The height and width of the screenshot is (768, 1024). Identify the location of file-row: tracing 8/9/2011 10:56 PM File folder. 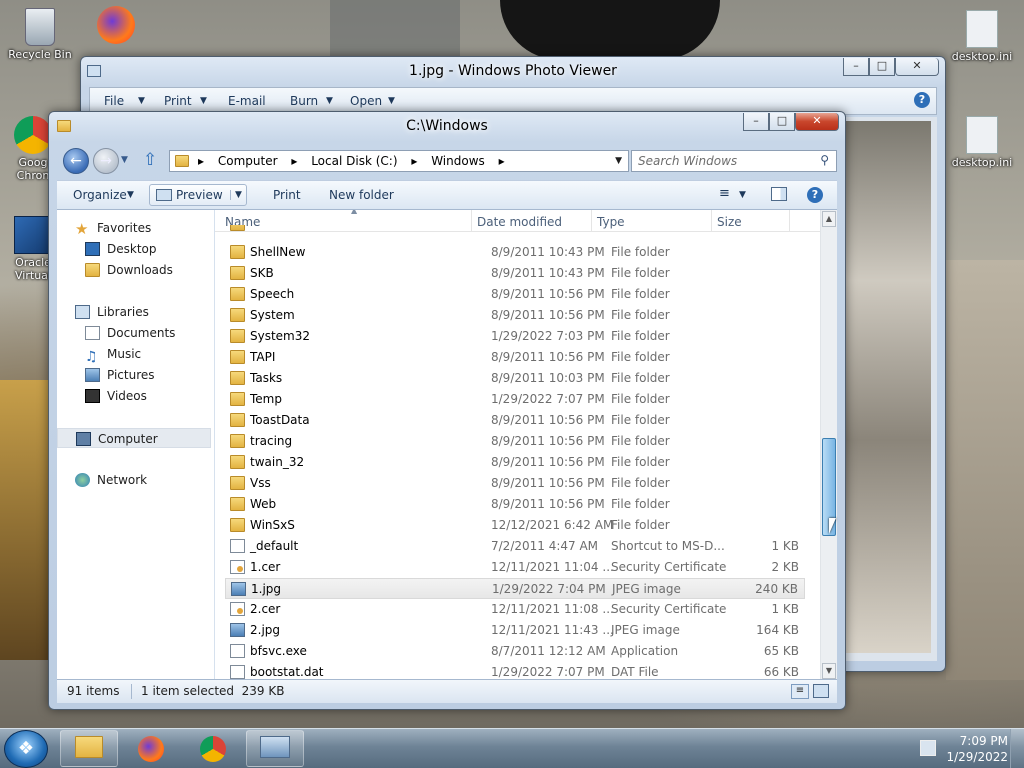
(515, 441).